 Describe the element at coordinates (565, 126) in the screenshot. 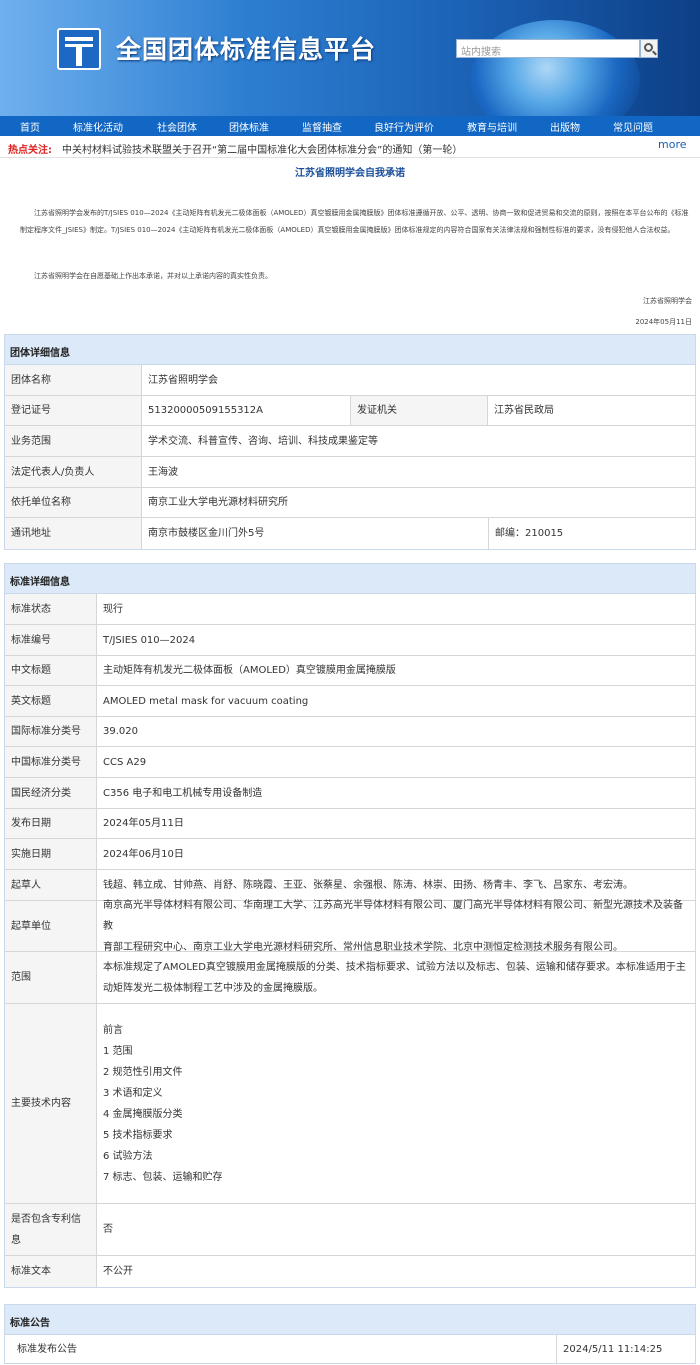

I see `nav-publications: 出版物` at that location.